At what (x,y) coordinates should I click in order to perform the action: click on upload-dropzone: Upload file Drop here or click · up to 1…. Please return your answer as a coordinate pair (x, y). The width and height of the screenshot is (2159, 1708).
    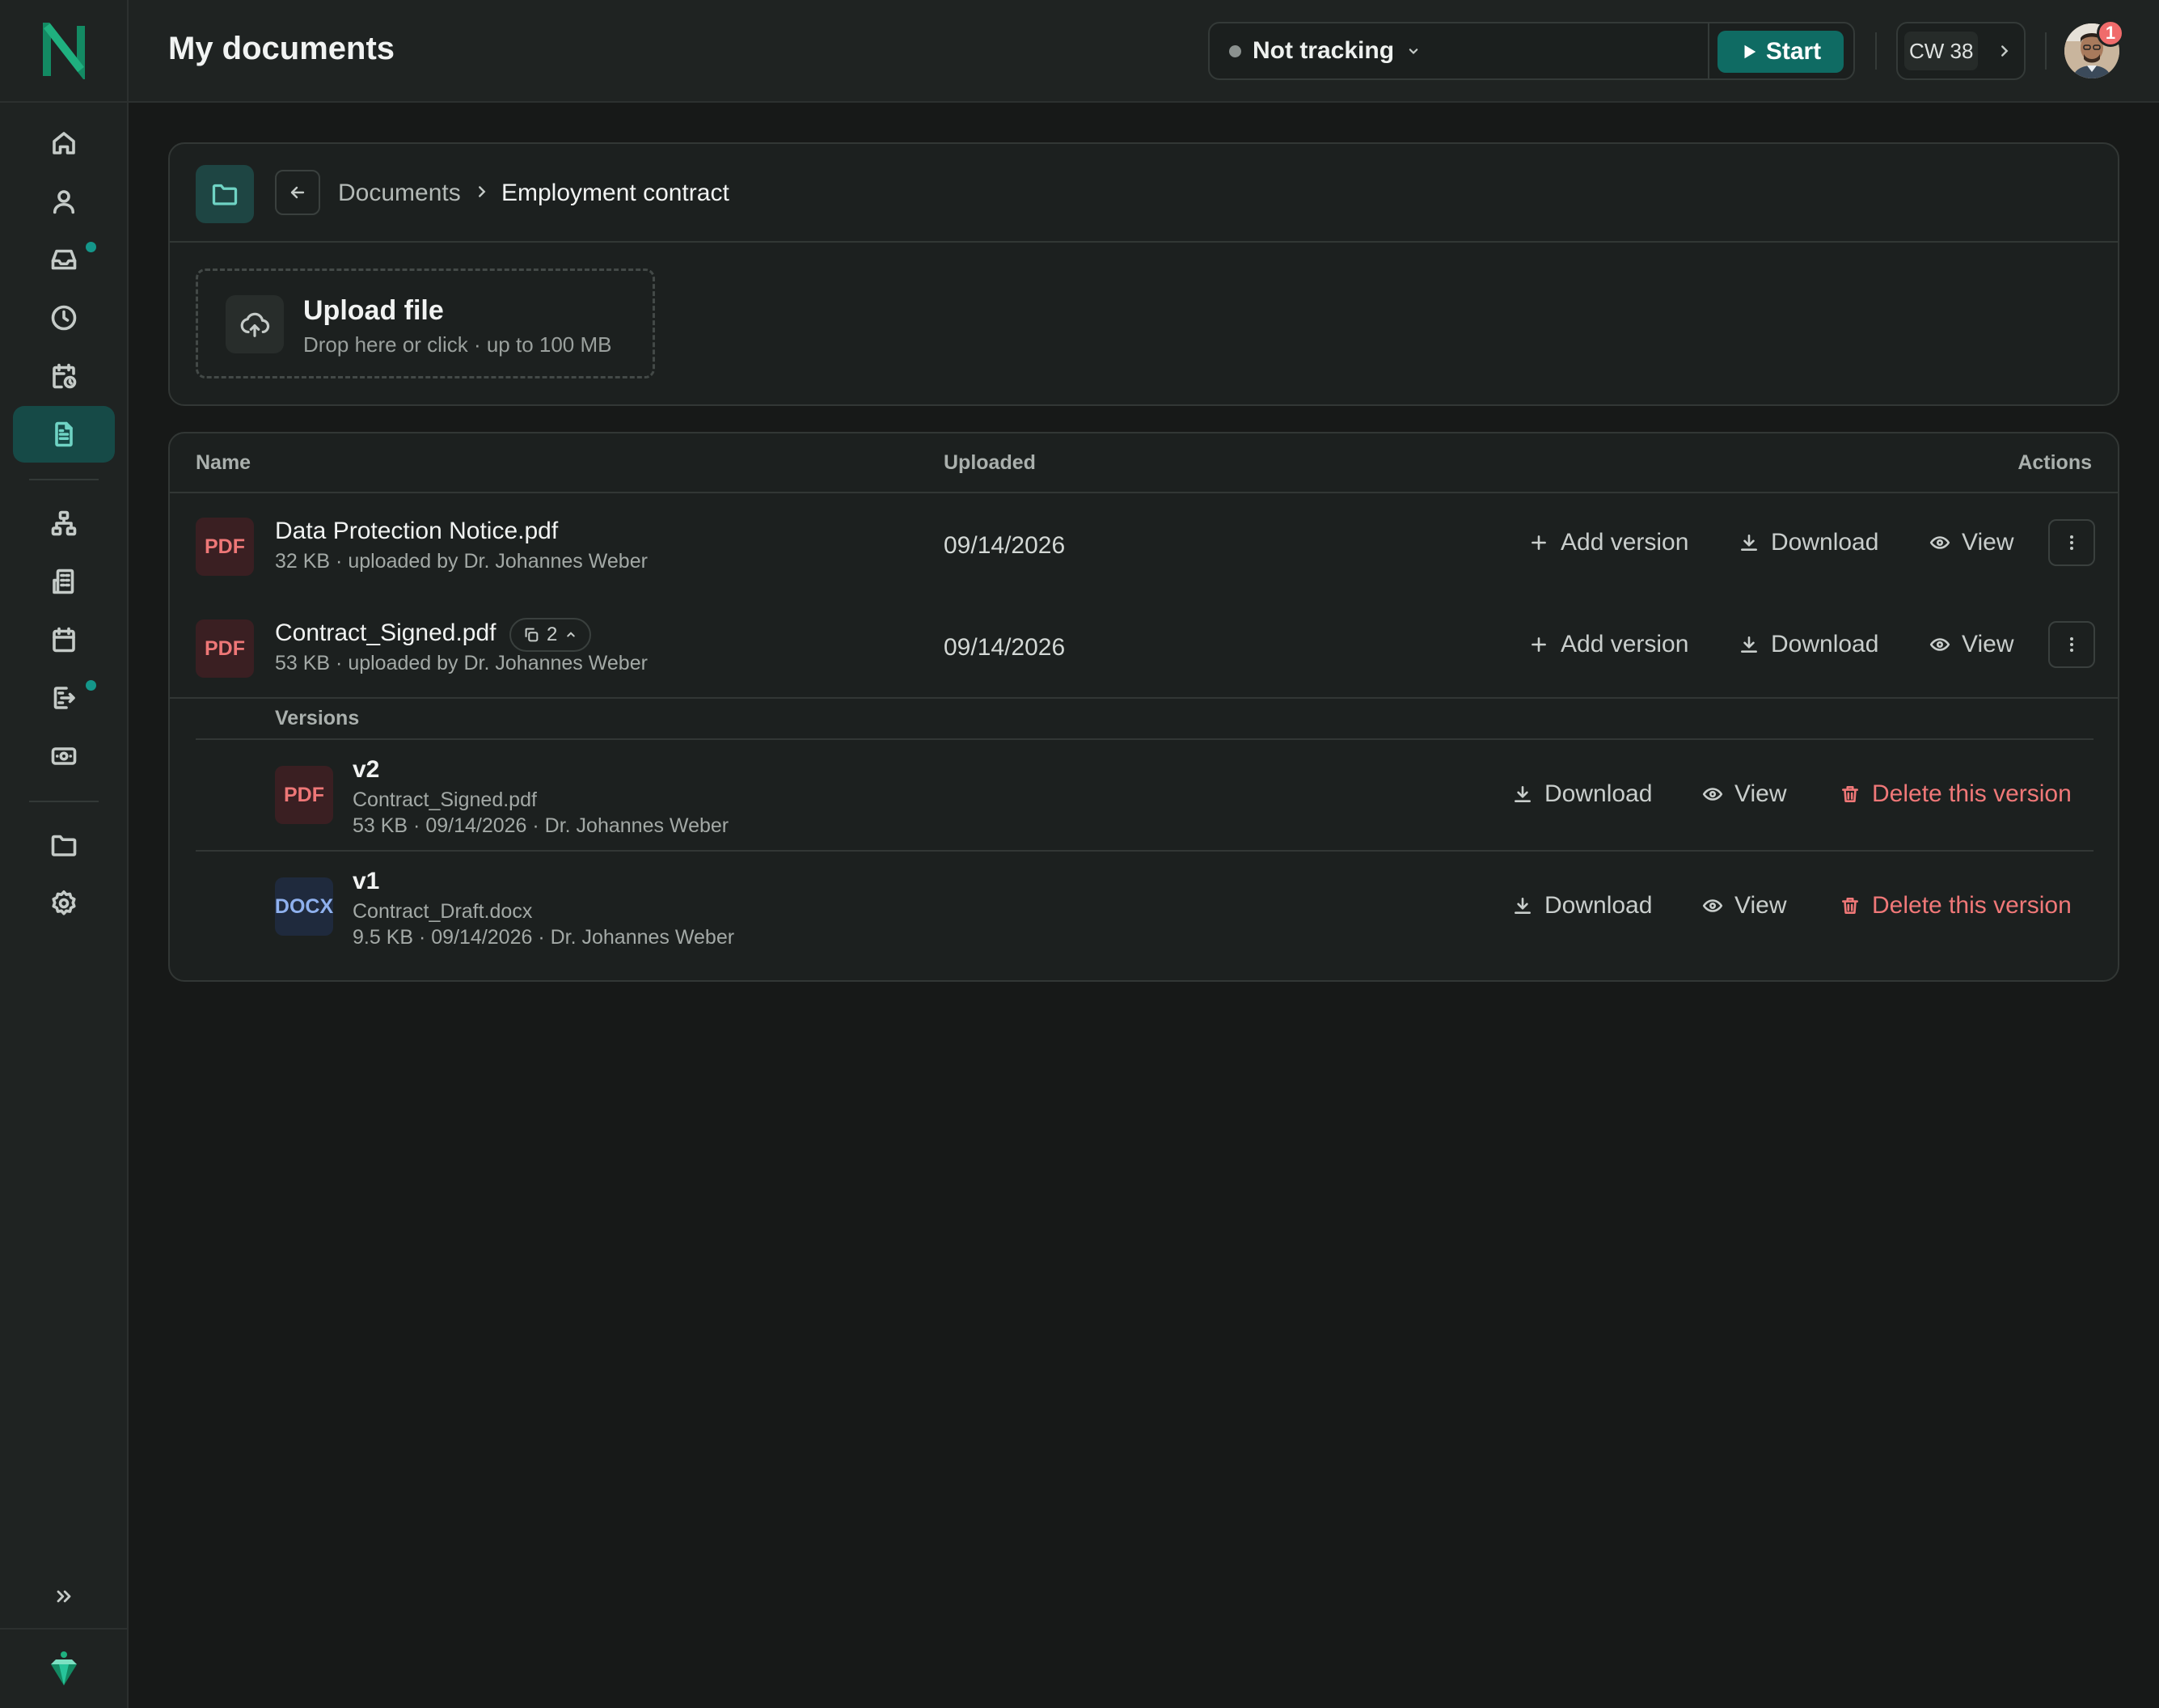
    Looking at the image, I should click on (425, 323).